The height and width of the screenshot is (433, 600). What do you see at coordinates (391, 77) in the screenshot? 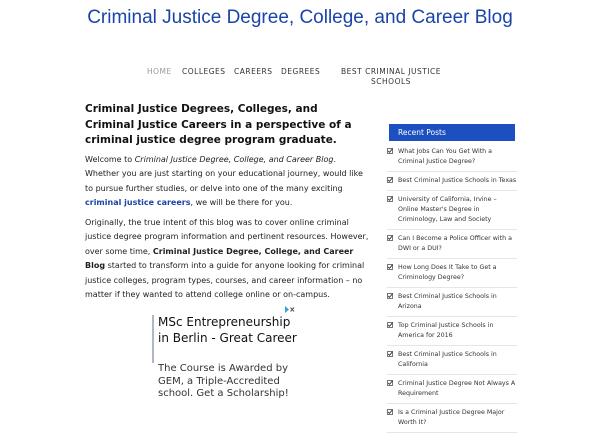
I see `nav-best-criminal-justice-schools: BEST CRIMINAL JUSTICE SCHOOLS` at bounding box center [391, 77].